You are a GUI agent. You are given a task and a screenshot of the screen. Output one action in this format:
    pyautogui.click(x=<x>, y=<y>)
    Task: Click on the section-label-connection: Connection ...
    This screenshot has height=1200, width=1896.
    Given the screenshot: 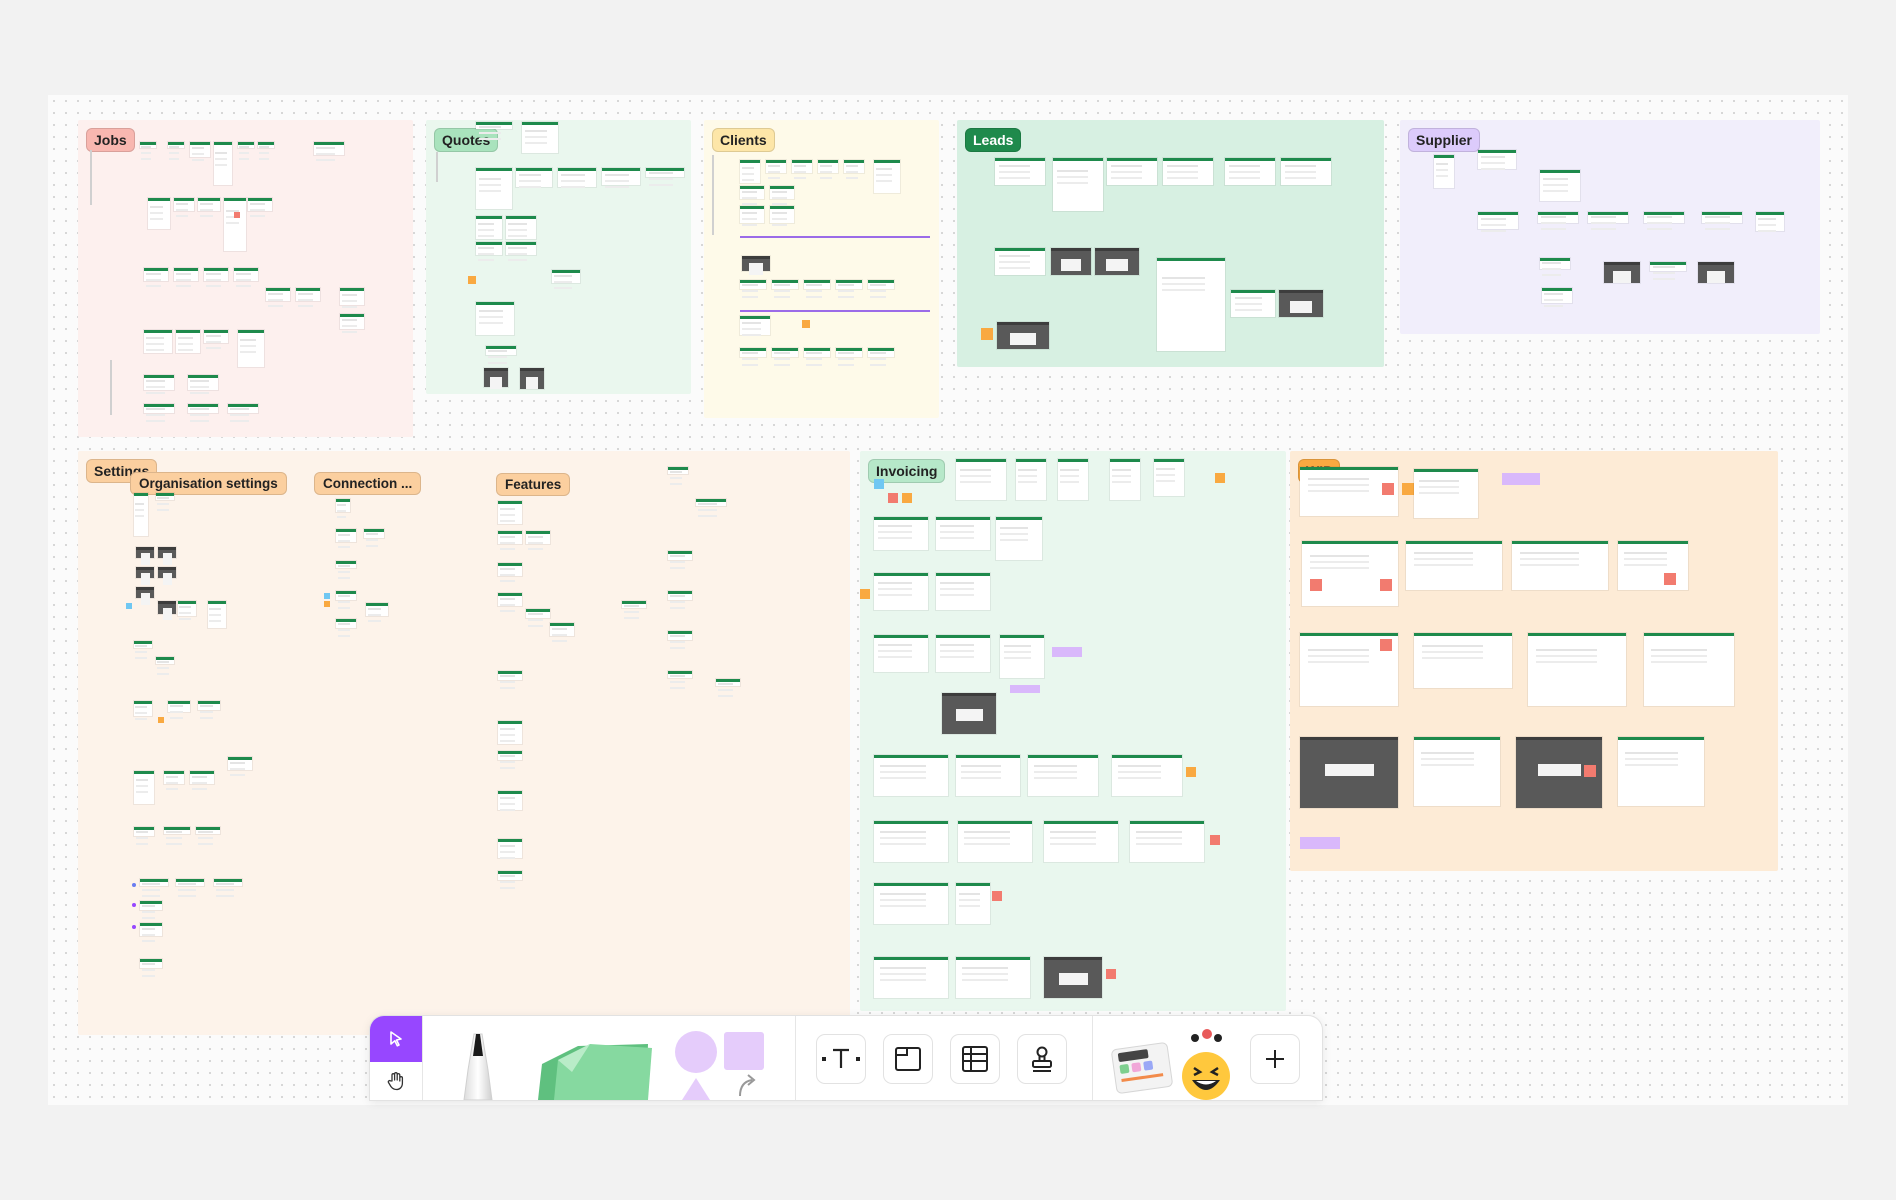 What is the action you would take?
    pyautogui.click(x=368, y=483)
    